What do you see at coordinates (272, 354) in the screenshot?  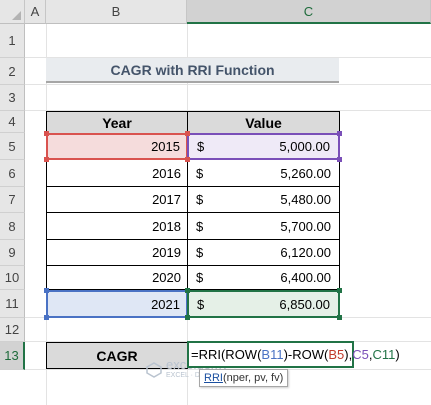 I see `formula-ref-b11: B11` at bounding box center [272, 354].